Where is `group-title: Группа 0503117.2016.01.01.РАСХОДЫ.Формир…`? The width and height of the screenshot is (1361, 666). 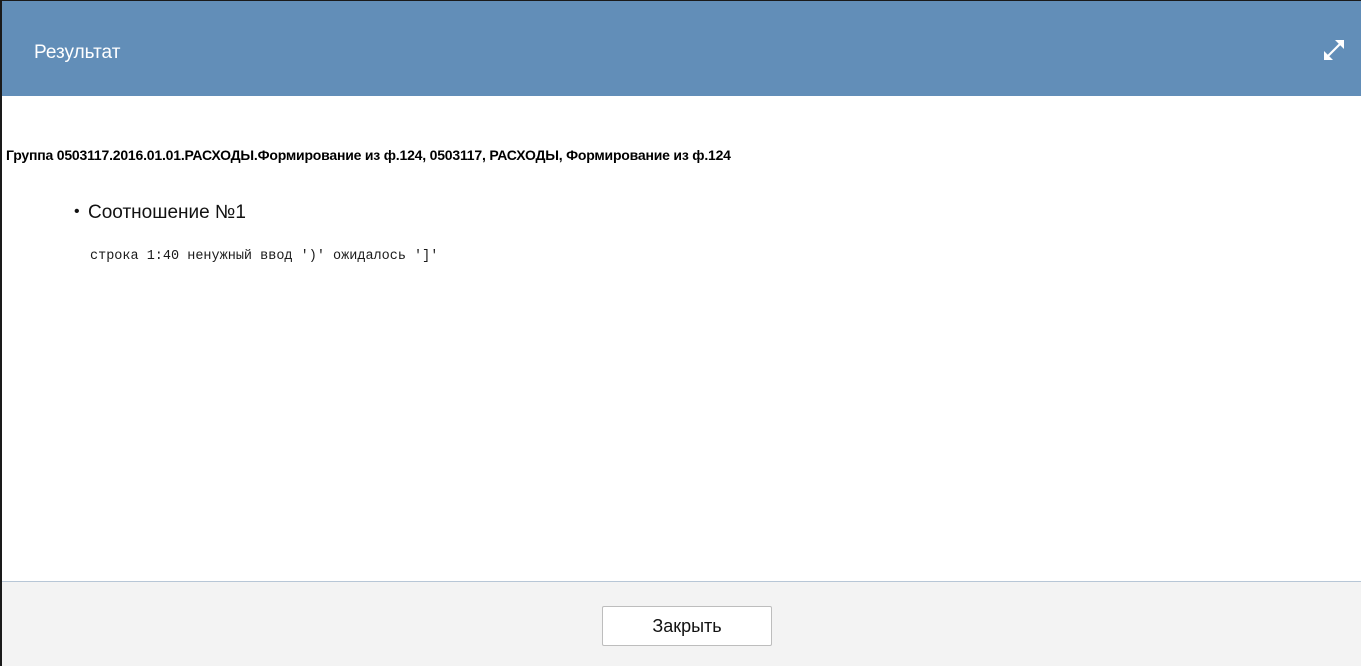
group-title: Группа 0503117.2016.01.01.РАСХОДЫ.Формир… is located at coordinates (368, 155).